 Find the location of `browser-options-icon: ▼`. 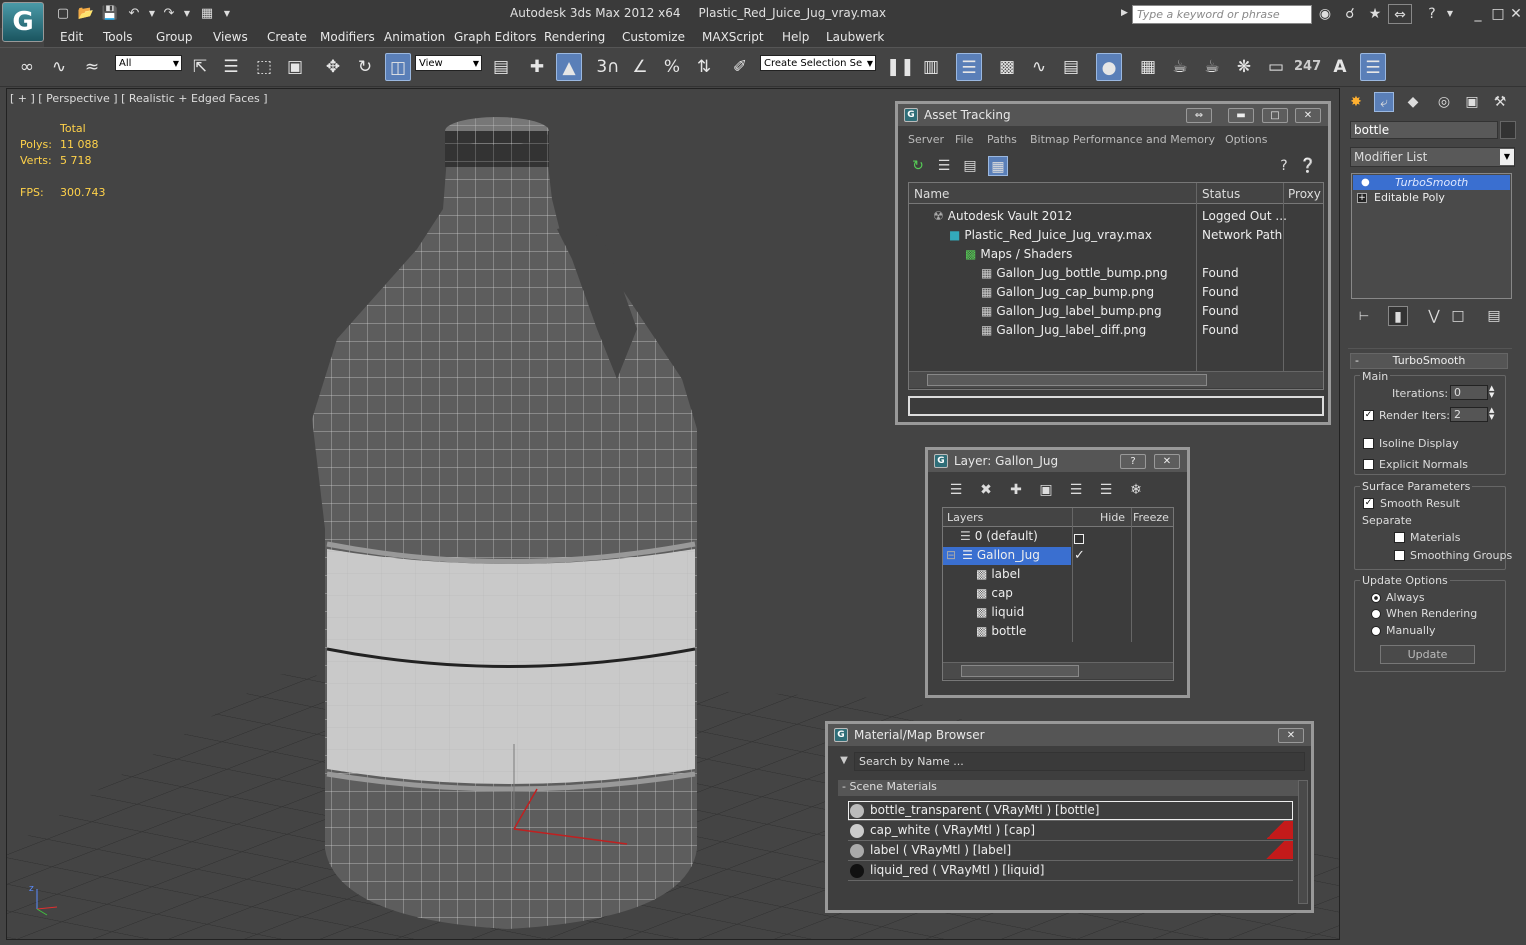

browser-options-icon: ▼ is located at coordinates (844, 761).